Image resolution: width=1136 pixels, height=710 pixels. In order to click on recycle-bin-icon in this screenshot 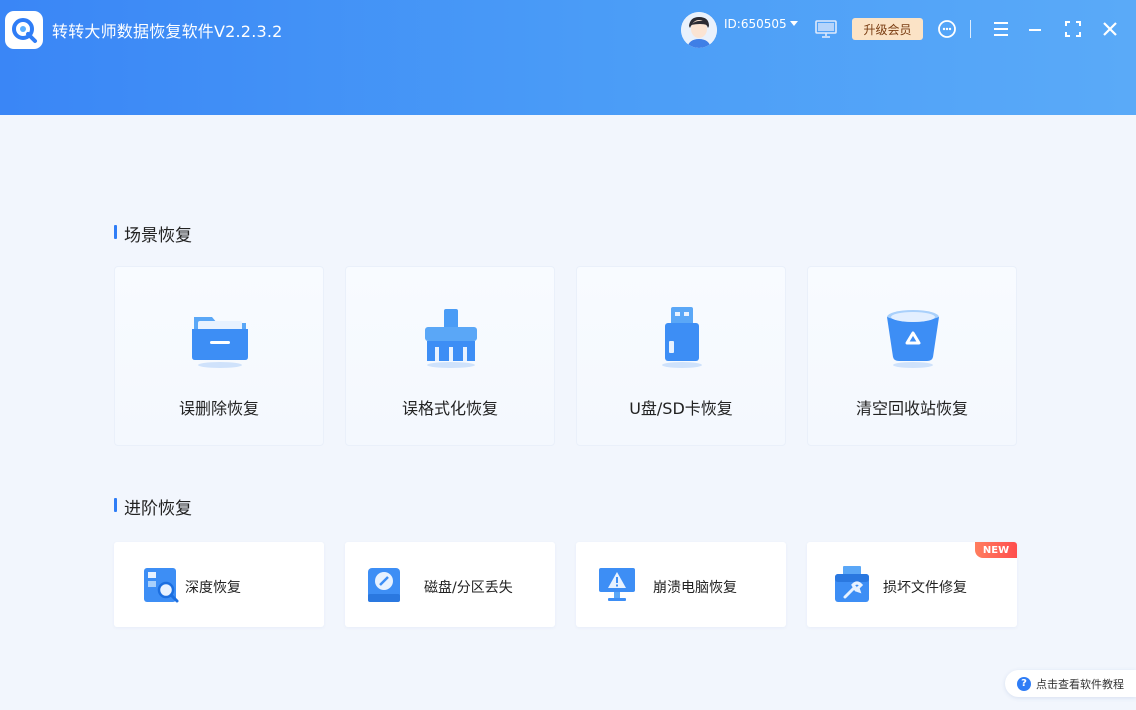, I will do `click(913, 339)`.